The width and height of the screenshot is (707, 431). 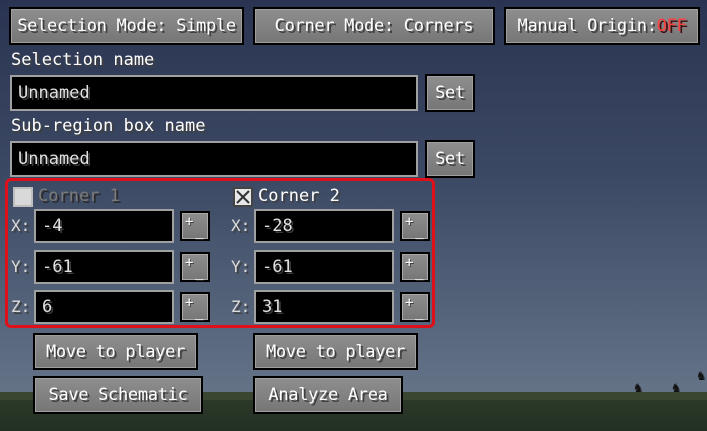 I want to click on analyze-area-button: Analyze Area, so click(x=328, y=395).